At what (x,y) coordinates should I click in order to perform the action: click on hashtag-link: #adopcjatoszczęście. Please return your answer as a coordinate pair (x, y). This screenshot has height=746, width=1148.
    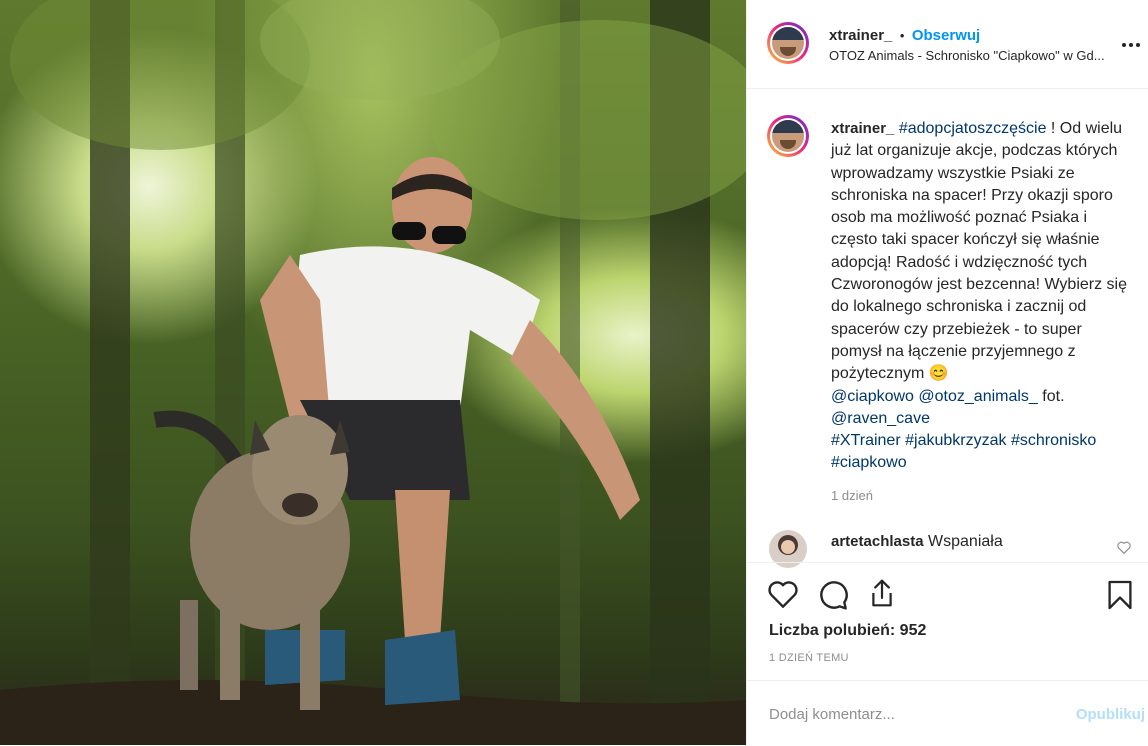
    Looking at the image, I should click on (973, 128).